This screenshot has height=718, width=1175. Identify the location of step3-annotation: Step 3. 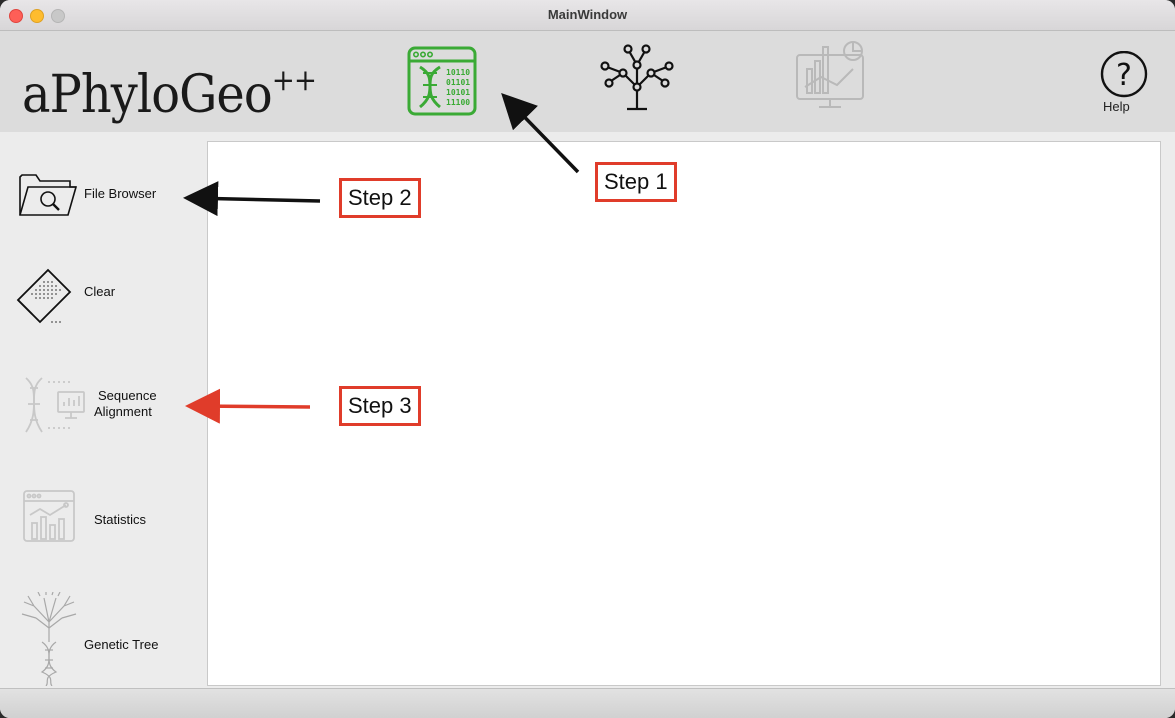
(380, 406).